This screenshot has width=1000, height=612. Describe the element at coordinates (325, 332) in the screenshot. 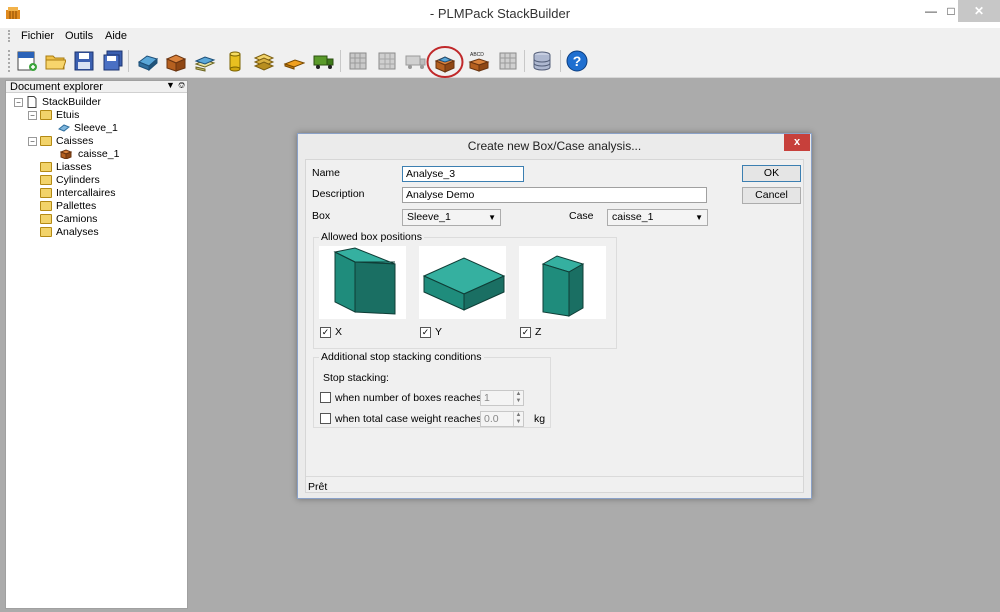

I see `position-x-checkbox: ✓` at that location.